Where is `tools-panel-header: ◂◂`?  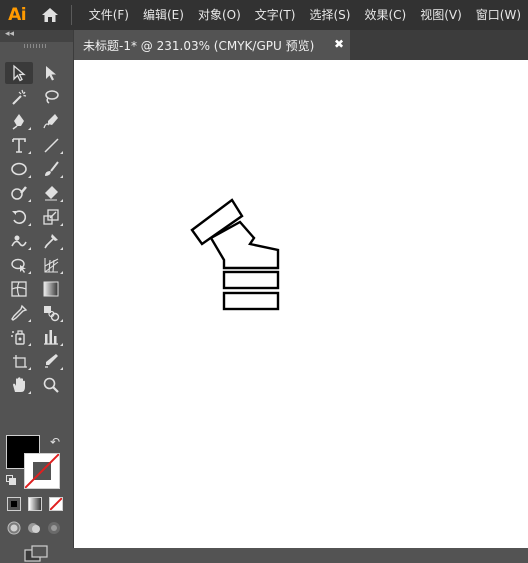
tools-panel-header: ◂◂ is located at coordinates (36, 35).